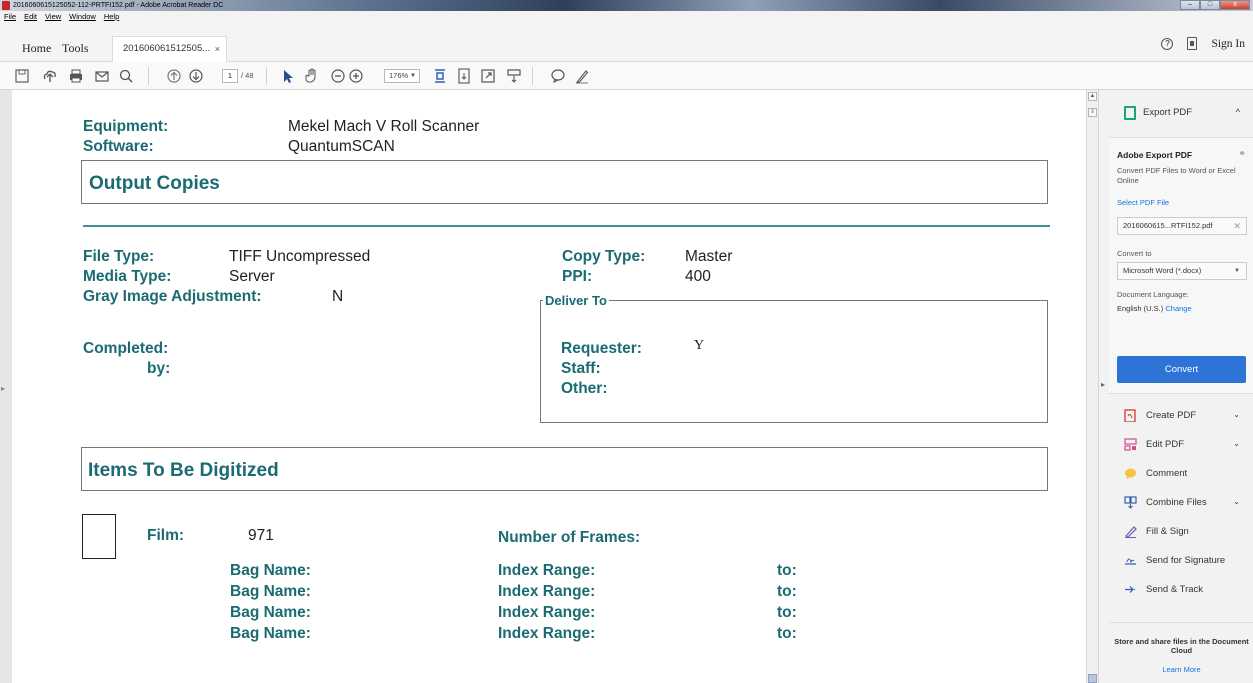 The width and height of the screenshot is (1253, 683). What do you see at coordinates (196, 76) in the screenshot?
I see `page-down-icon` at bounding box center [196, 76].